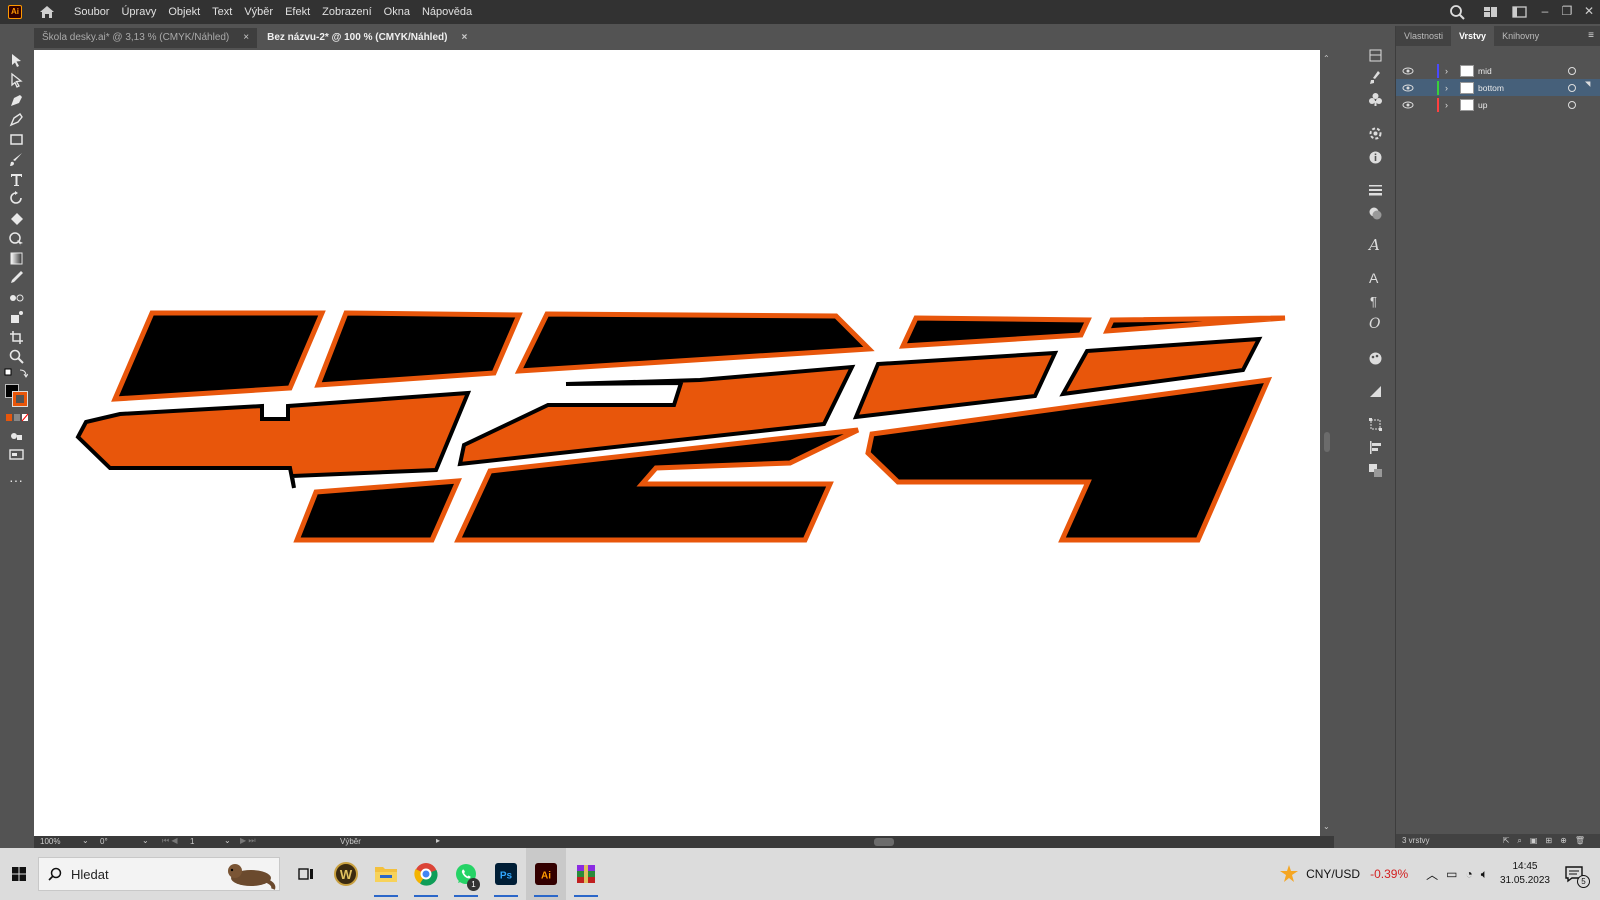 This screenshot has height=900, width=1600. I want to click on tab-skola-desky: Škola desky.ai* @ 3,13 % (CMYK/Náhled) ×, so click(146, 38).